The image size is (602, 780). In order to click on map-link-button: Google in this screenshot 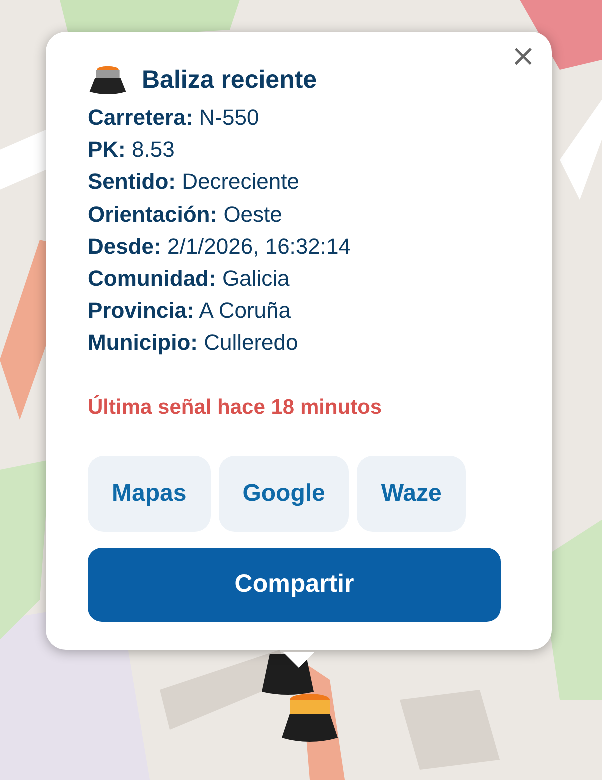, I will do `click(284, 494)`.